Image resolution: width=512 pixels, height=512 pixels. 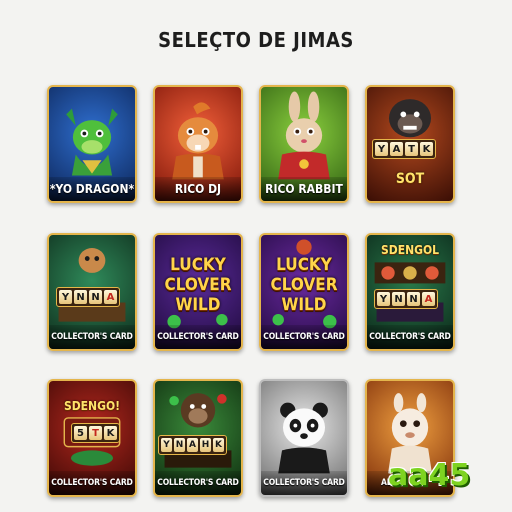 I want to click on game-card-rico-dj: RICO DJ, so click(x=198, y=144).